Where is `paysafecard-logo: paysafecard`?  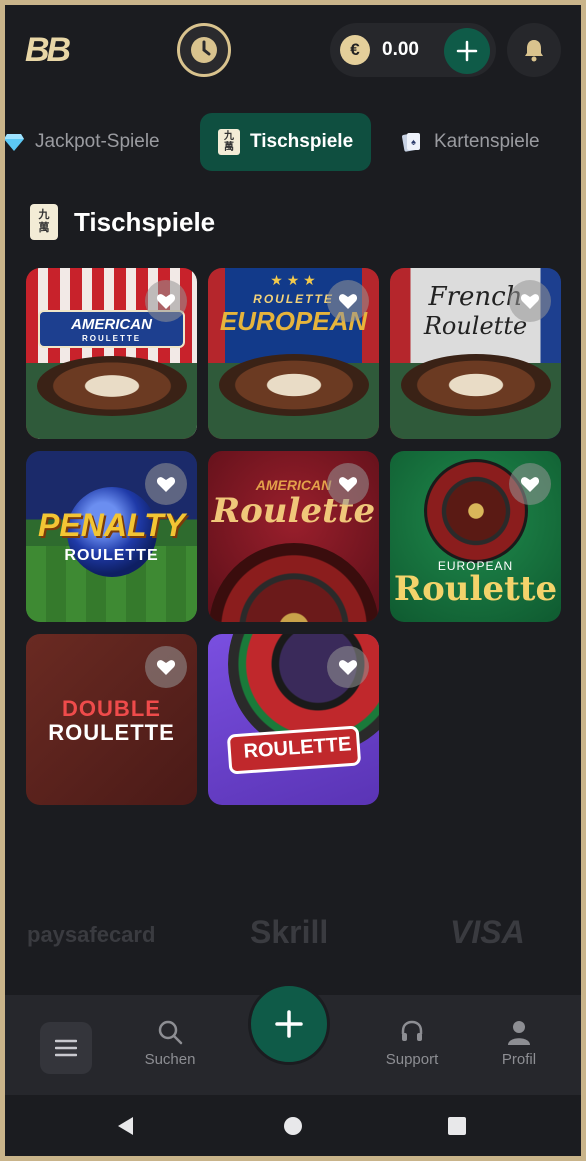
paysafecard-logo: paysafecard is located at coordinates (91, 934).